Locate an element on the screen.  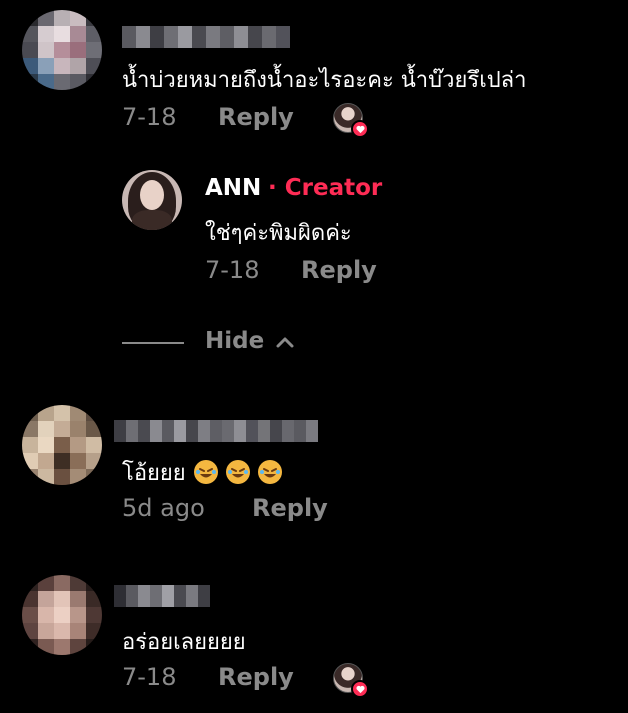
reply-text: ใช่ๆค่ะพิมผิดค่ะ is located at coordinates (278, 233).